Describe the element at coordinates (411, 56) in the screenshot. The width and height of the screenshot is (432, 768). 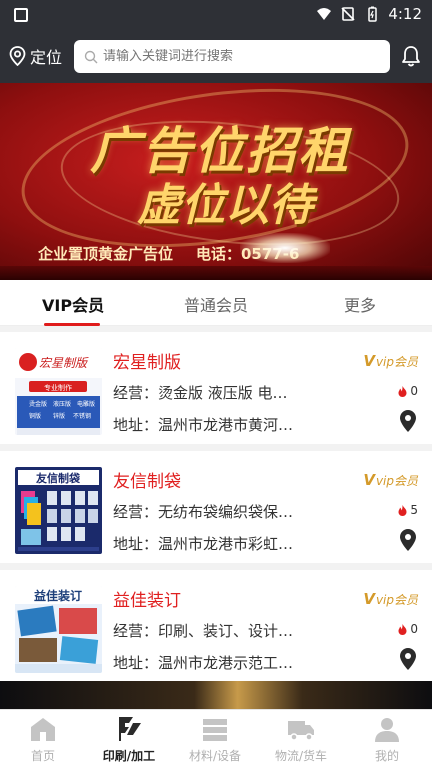
I see `bell-icon` at that location.